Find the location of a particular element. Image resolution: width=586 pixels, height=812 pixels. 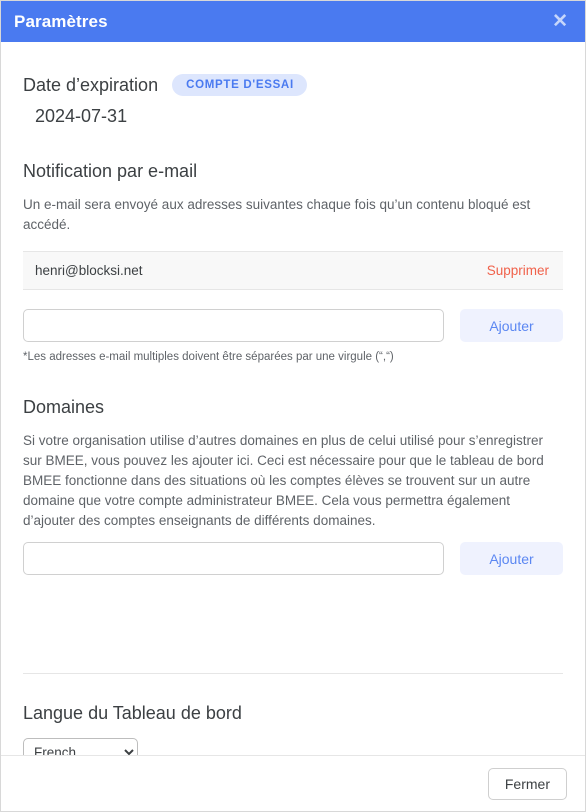

expiration-row: Date d’expiration COMPTE D'ESSAI is located at coordinates (293, 85).